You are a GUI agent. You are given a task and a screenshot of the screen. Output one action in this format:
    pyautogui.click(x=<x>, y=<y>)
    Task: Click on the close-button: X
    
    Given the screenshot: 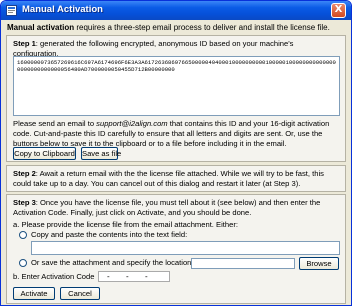 What is the action you would take?
    pyautogui.click(x=338, y=10)
    